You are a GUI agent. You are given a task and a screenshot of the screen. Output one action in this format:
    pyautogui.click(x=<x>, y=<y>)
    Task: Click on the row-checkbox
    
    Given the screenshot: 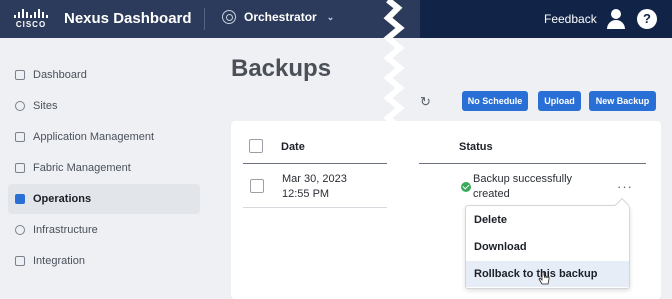 What is the action you would take?
    pyautogui.click(x=257, y=186)
    